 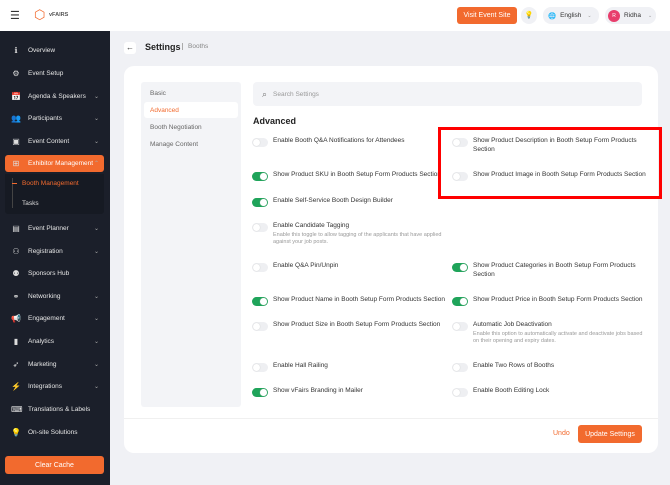 What do you see at coordinates (163, 47) in the screenshot?
I see `page-title: Settings` at bounding box center [163, 47].